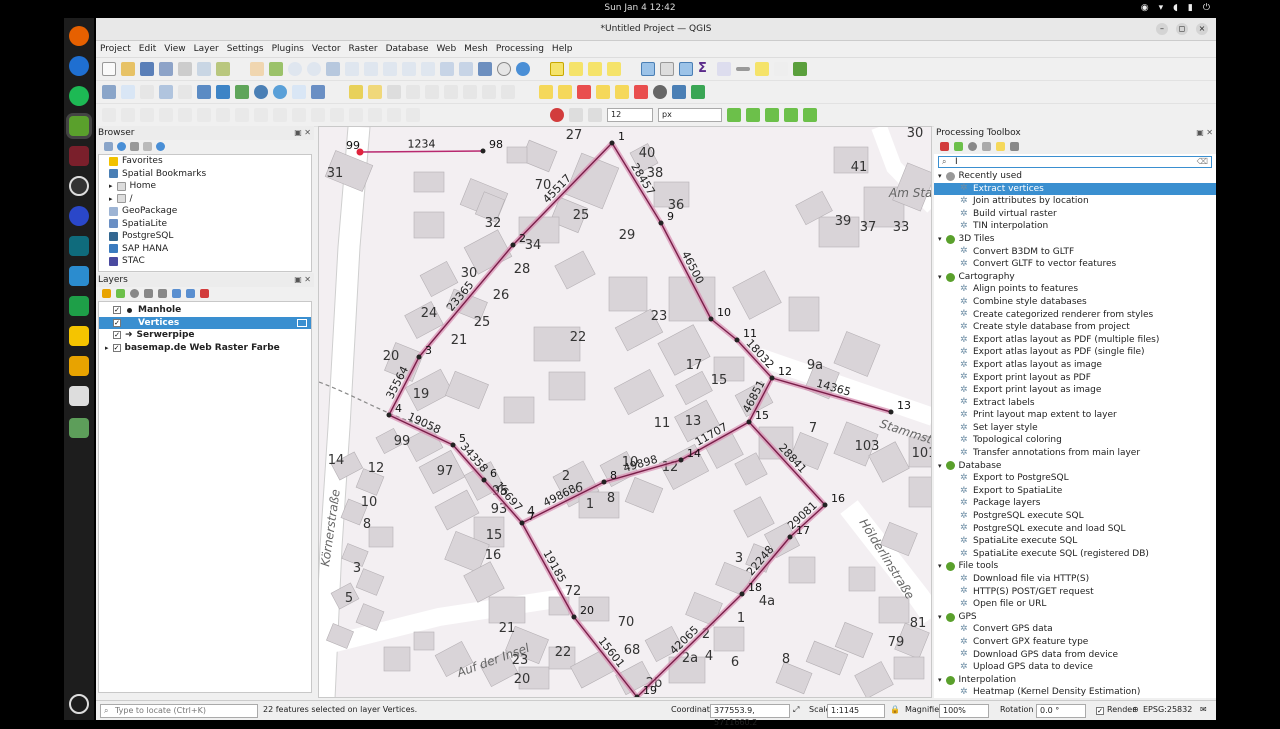 The image size is (1280, 729). I want to click on toolbox-algorithm: ✲ HTTP(S) POST/GET request, so click(1075, 592).